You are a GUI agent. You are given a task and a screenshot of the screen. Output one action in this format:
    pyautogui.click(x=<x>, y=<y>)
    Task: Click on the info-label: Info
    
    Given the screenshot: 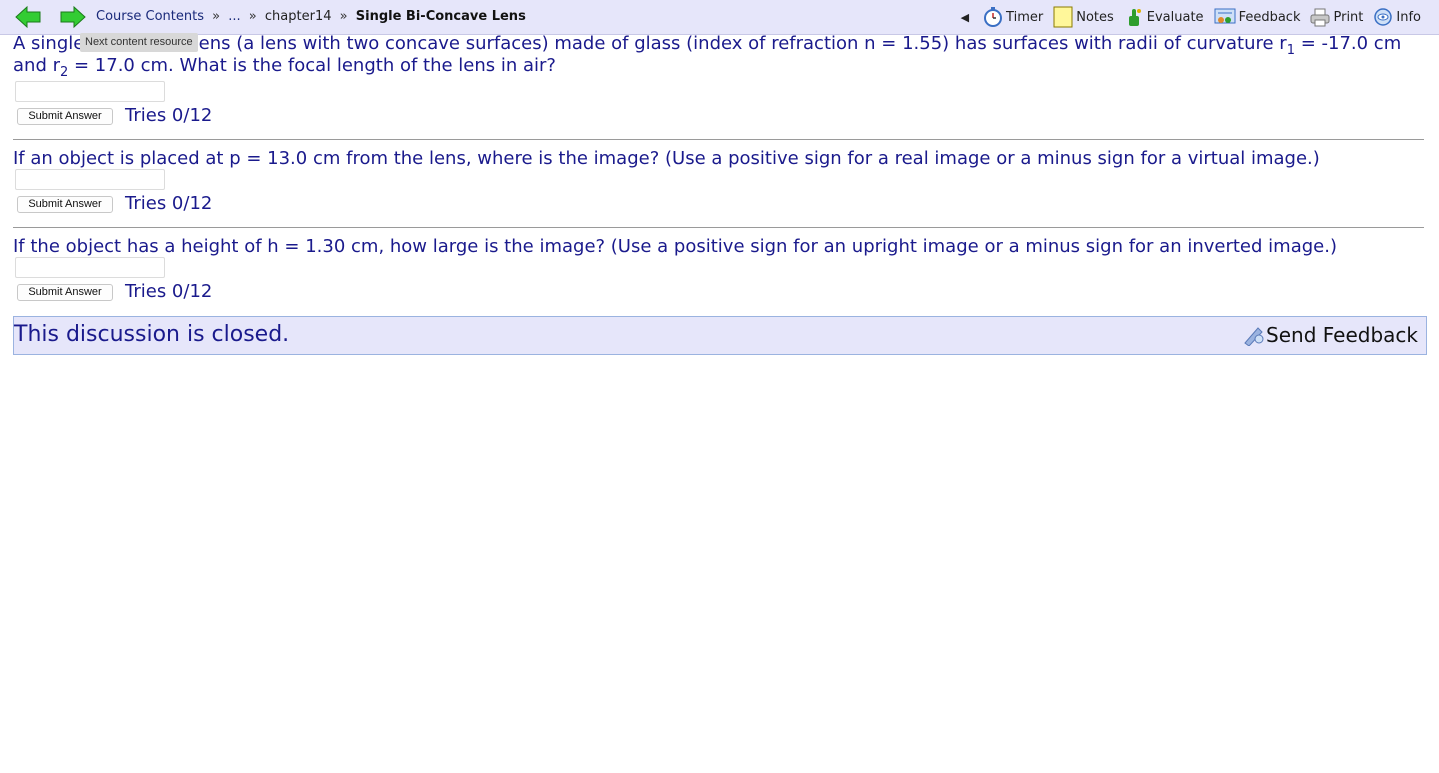 What is the action you would take?
    pyautogui.click(x=1408, y=17)
    